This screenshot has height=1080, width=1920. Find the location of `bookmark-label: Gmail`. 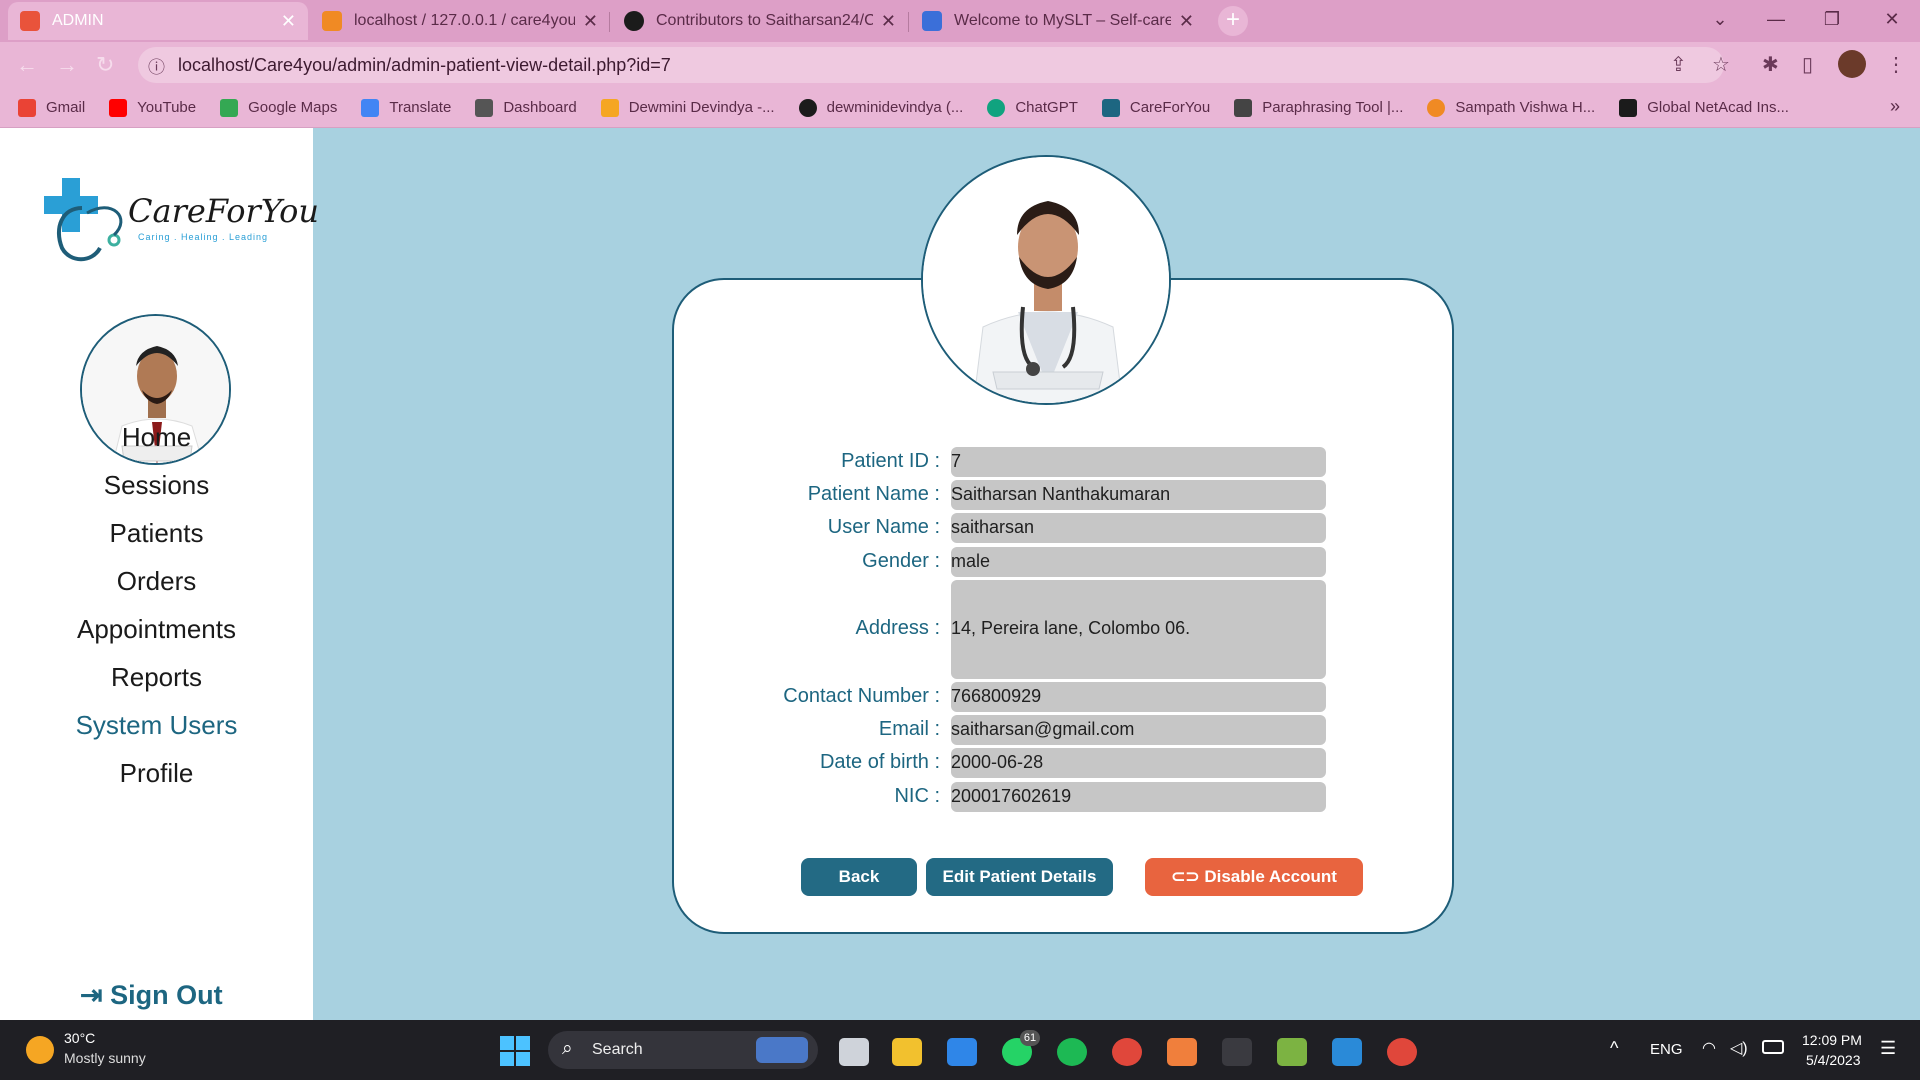

bookmark-label: Gmail is located at coordinates (66, 107).